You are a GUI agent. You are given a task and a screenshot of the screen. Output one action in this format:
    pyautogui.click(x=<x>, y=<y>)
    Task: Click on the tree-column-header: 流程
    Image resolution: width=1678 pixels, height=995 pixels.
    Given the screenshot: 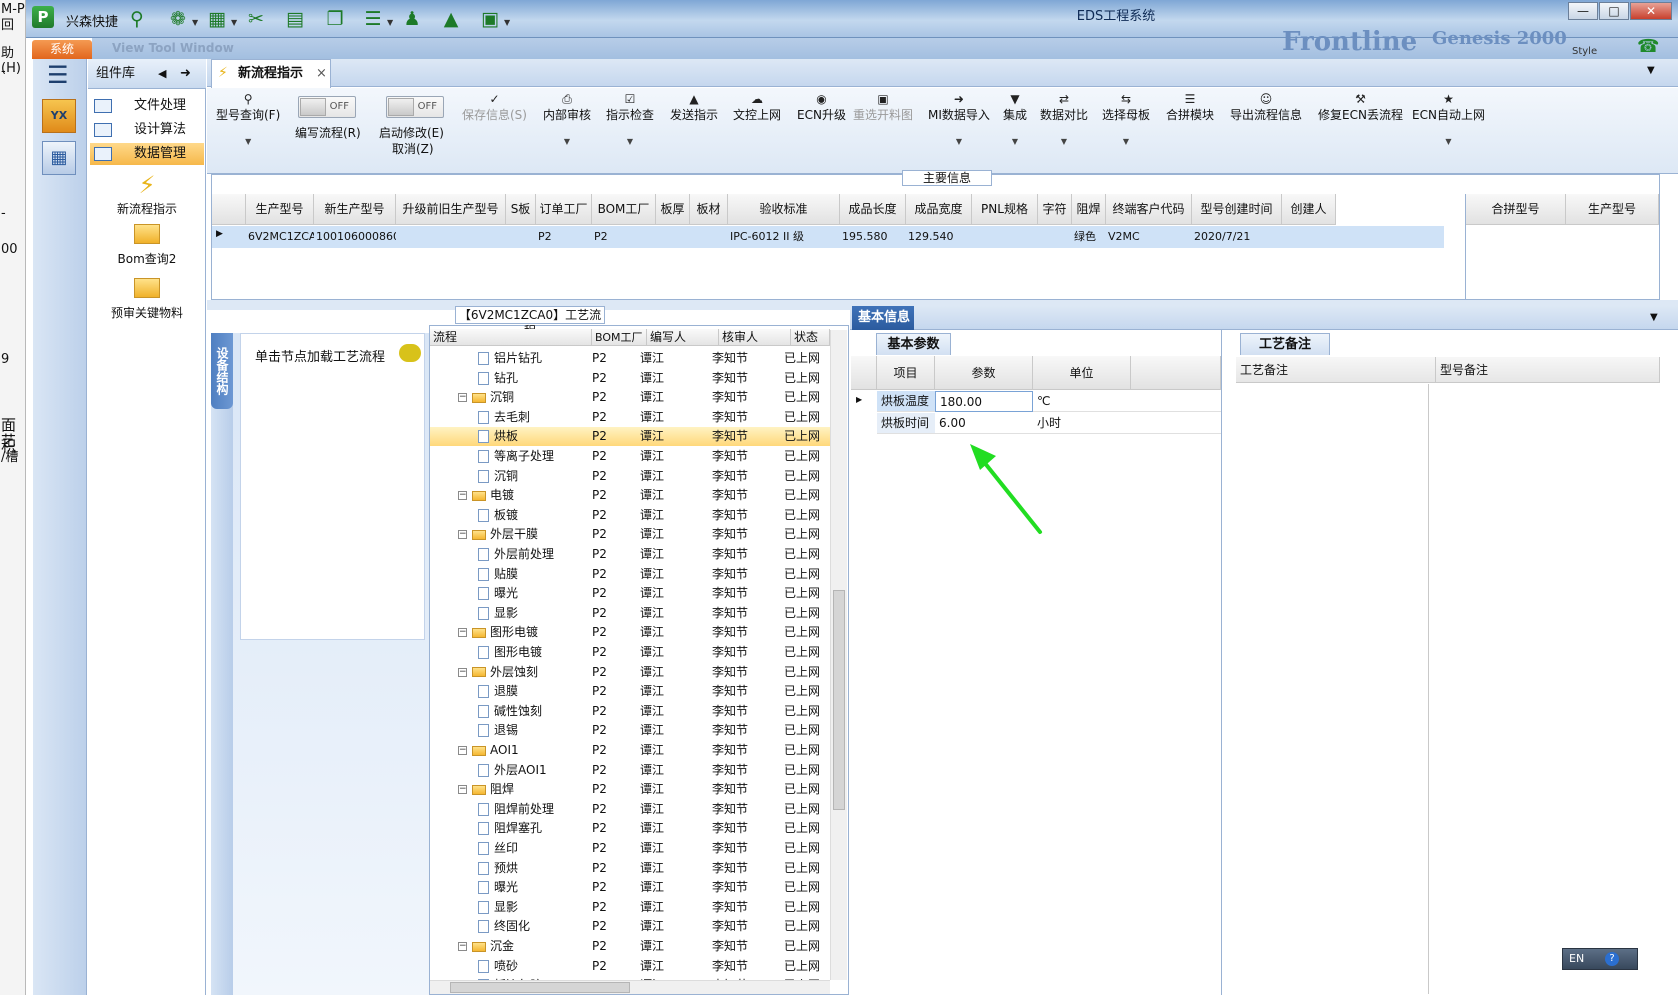 What is the action you would take?
    pyautogui.click(x=511, y=337)
    